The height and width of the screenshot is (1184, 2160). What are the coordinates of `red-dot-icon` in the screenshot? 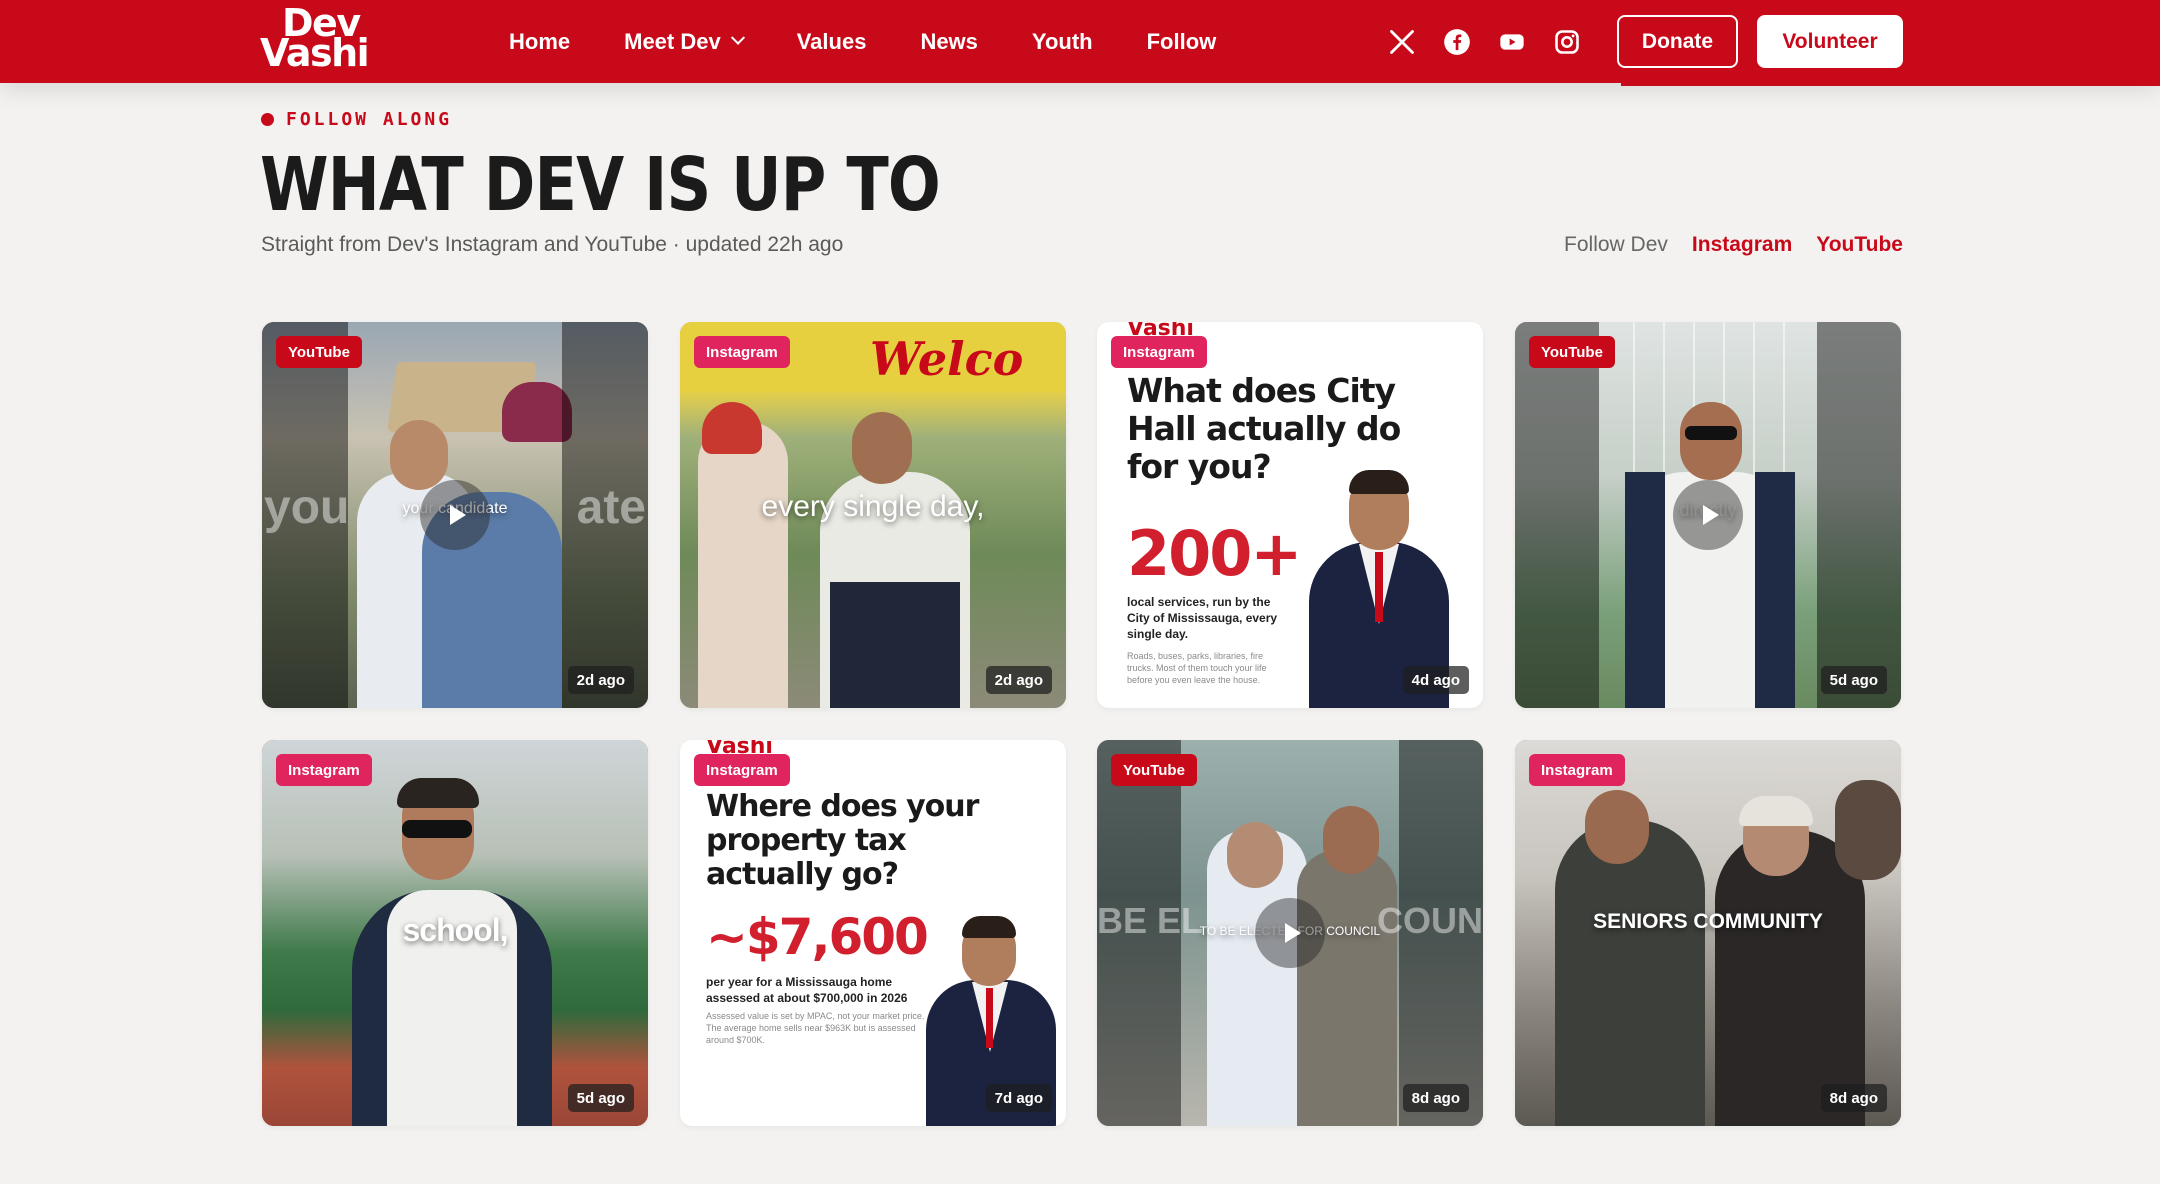 It's located at (267, 119).